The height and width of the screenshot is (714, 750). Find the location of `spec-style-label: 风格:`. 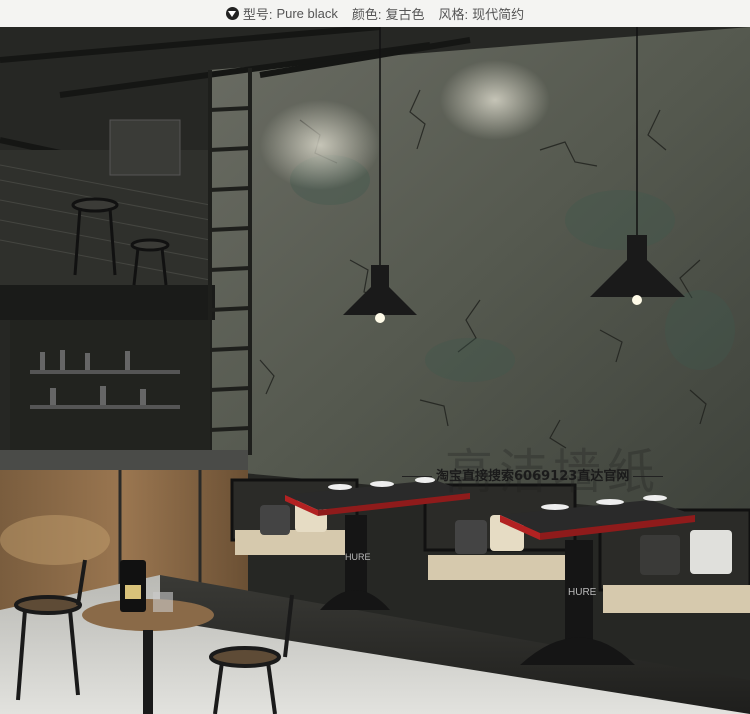

spec-style-label: 风格: is located at coordinates (453, 14).